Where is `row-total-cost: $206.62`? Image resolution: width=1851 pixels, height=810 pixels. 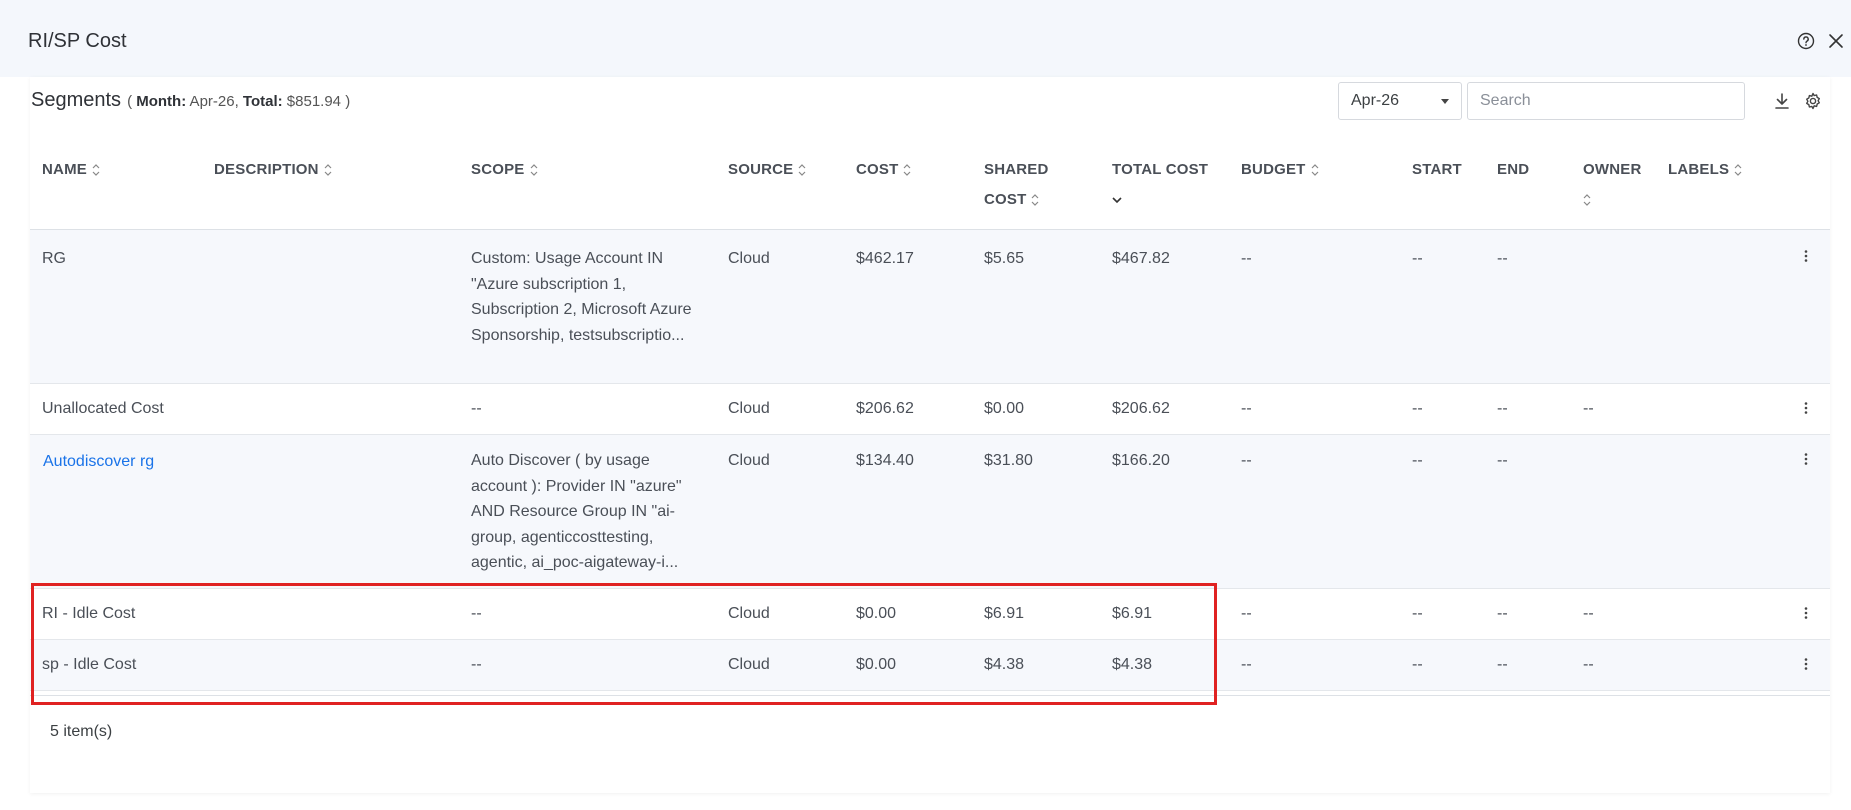 row-total-cost: $206.62 is located at coordinates (1141, 408).